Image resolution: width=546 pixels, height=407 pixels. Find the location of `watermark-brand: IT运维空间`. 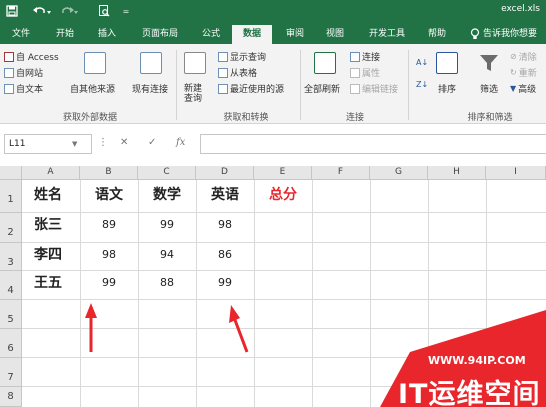

watermark-brand: IT运维空间 is located at coordinates (469, 393).